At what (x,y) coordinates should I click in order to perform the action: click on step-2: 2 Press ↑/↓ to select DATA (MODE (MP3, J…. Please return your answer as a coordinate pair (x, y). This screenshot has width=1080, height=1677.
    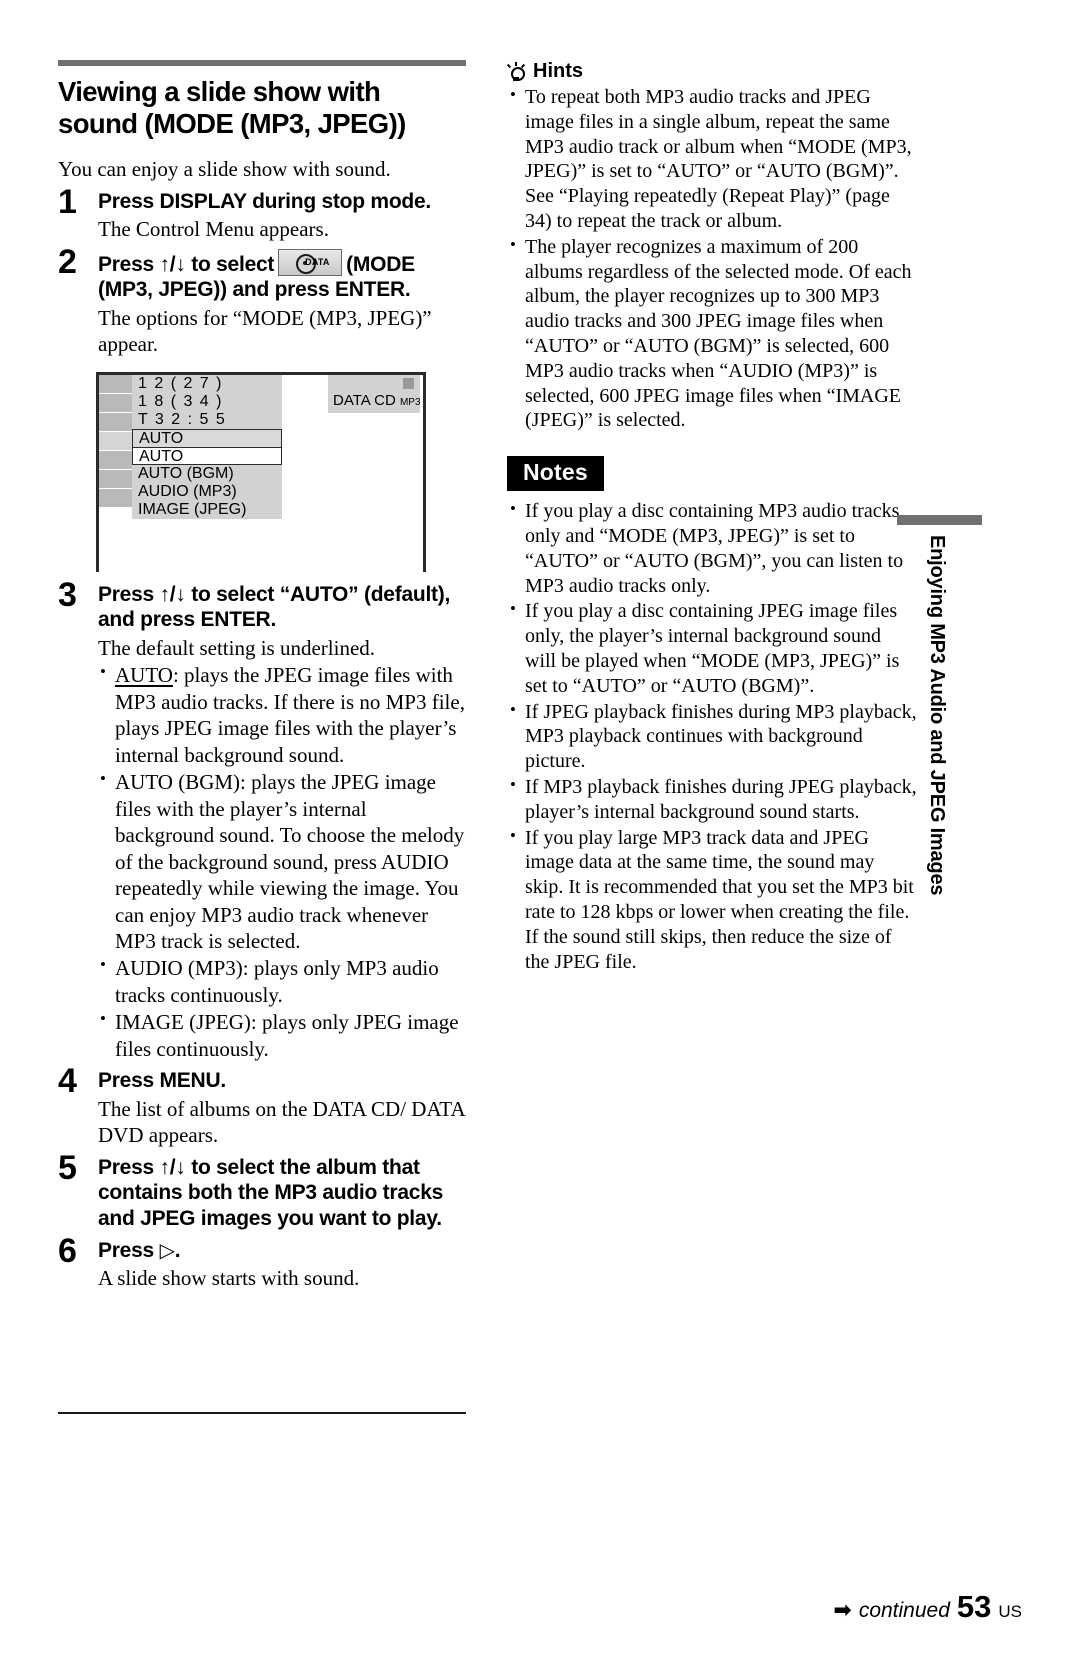
    Looking at the image, I should click on (262, 301).